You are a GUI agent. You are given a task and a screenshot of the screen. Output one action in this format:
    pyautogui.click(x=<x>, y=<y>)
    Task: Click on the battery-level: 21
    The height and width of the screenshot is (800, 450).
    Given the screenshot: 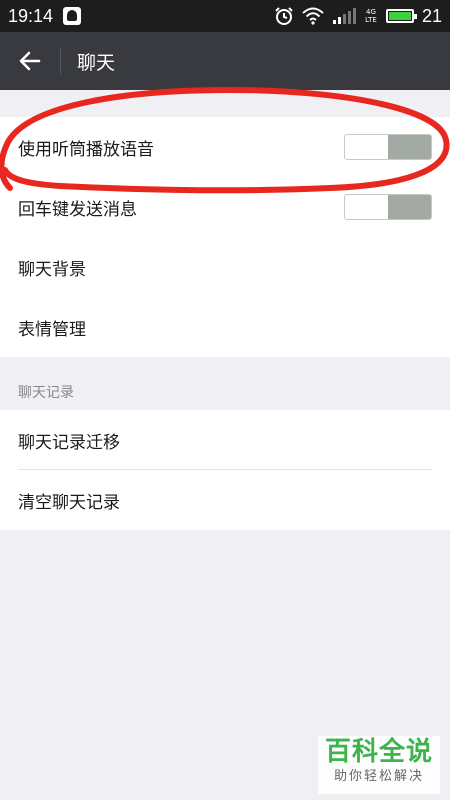 What is the action you would take?
    pyautogui.click(x=431, y=15)
    